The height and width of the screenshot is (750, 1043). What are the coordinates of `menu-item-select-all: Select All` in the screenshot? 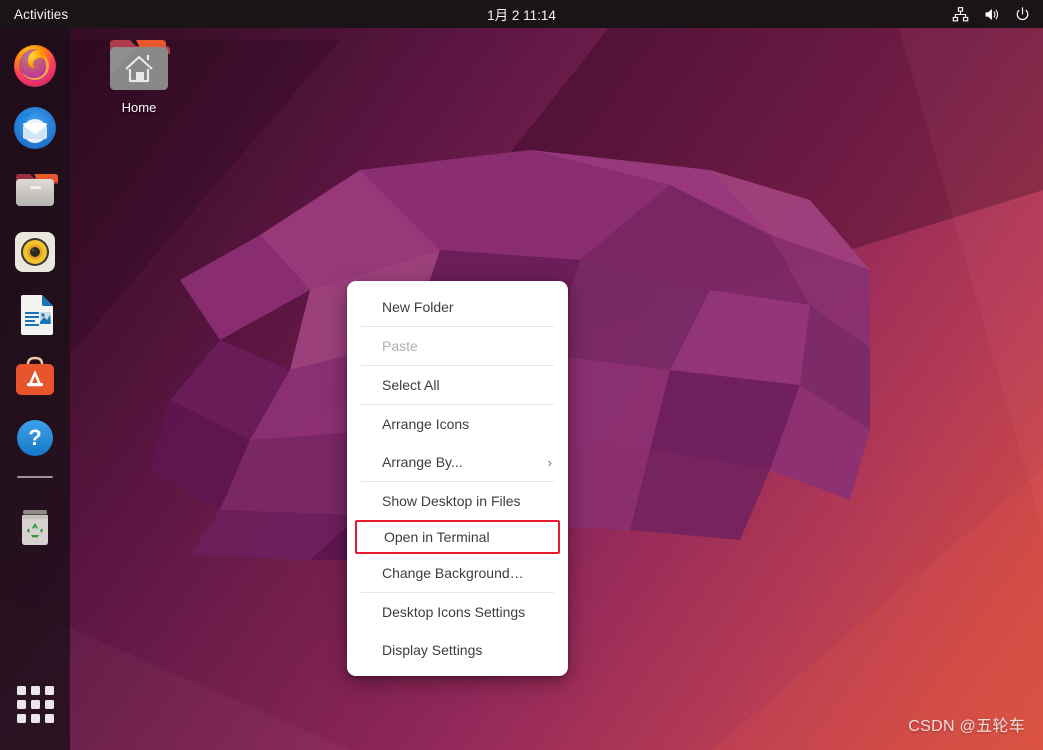 It's located at (457, 385).